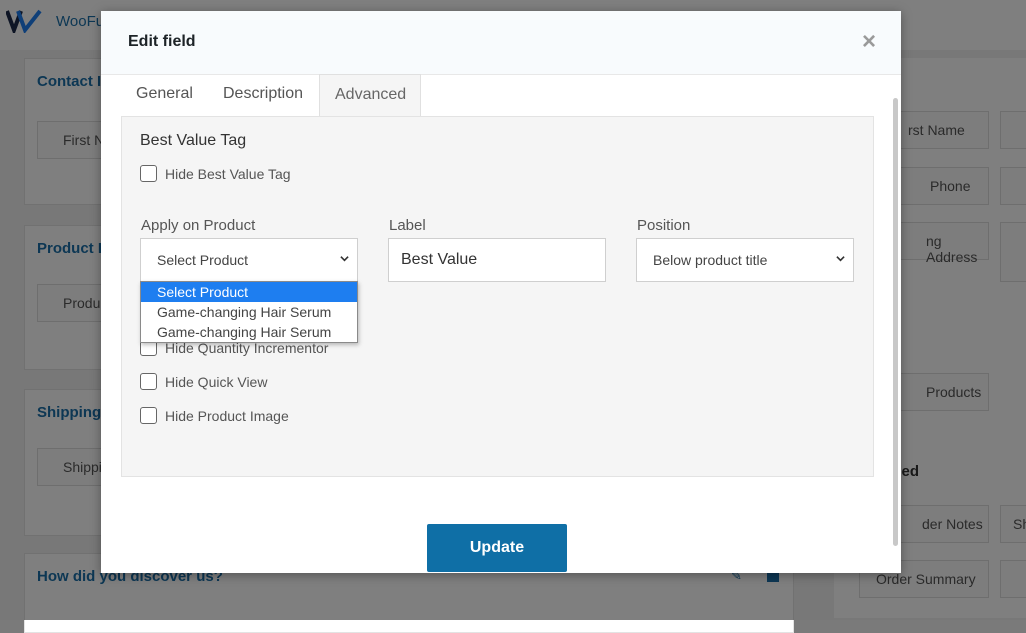  Describe the element at coordinates (216, 382) in the screenshot. I see `checkbox-label: Hide Quick View` at that location.